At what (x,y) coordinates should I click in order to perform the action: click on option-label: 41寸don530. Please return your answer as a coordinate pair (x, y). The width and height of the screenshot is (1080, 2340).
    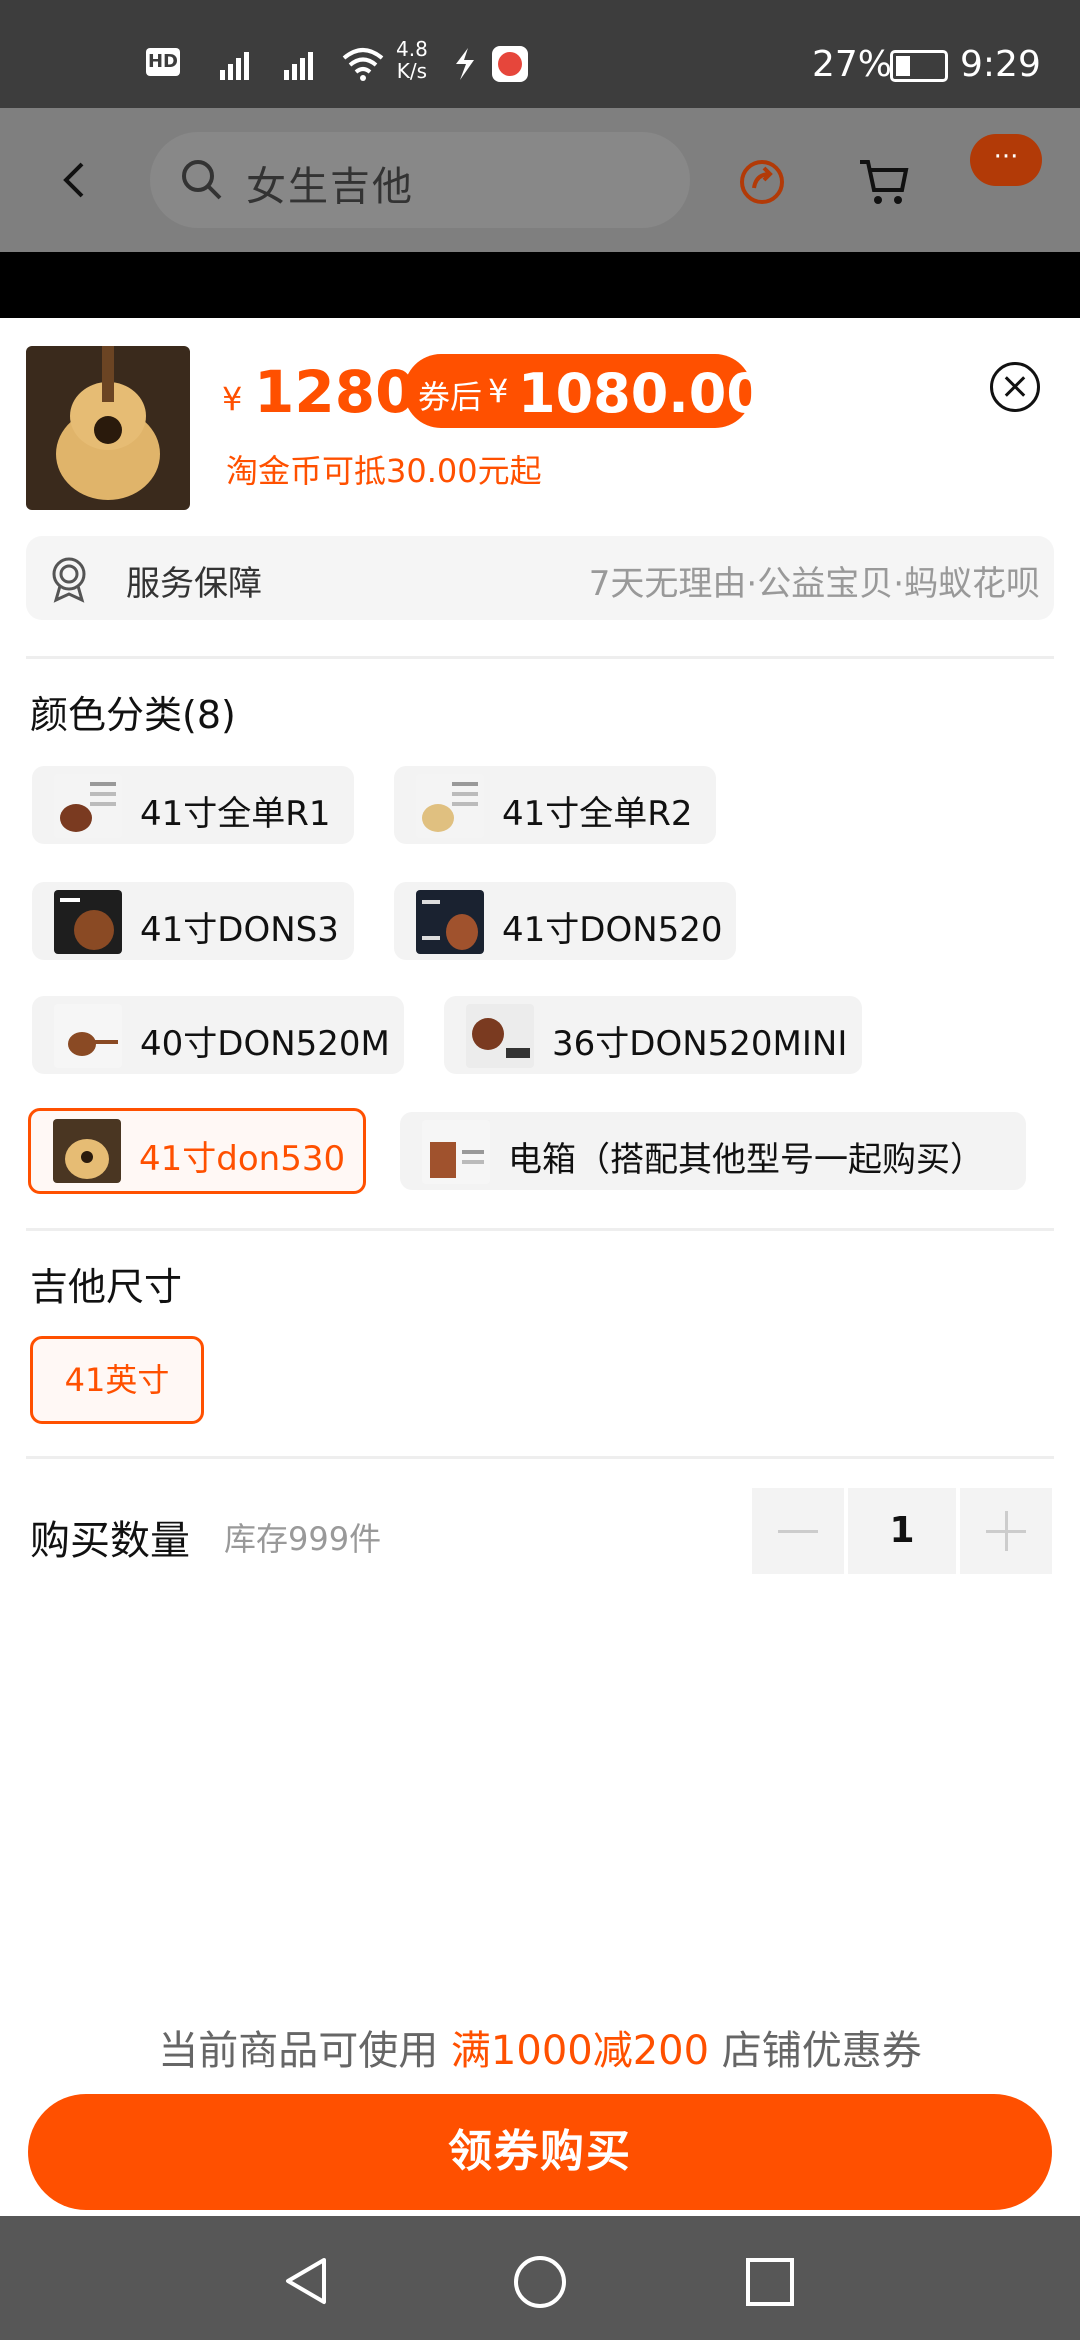
    Looking at the image, I should click on (242, 1159).